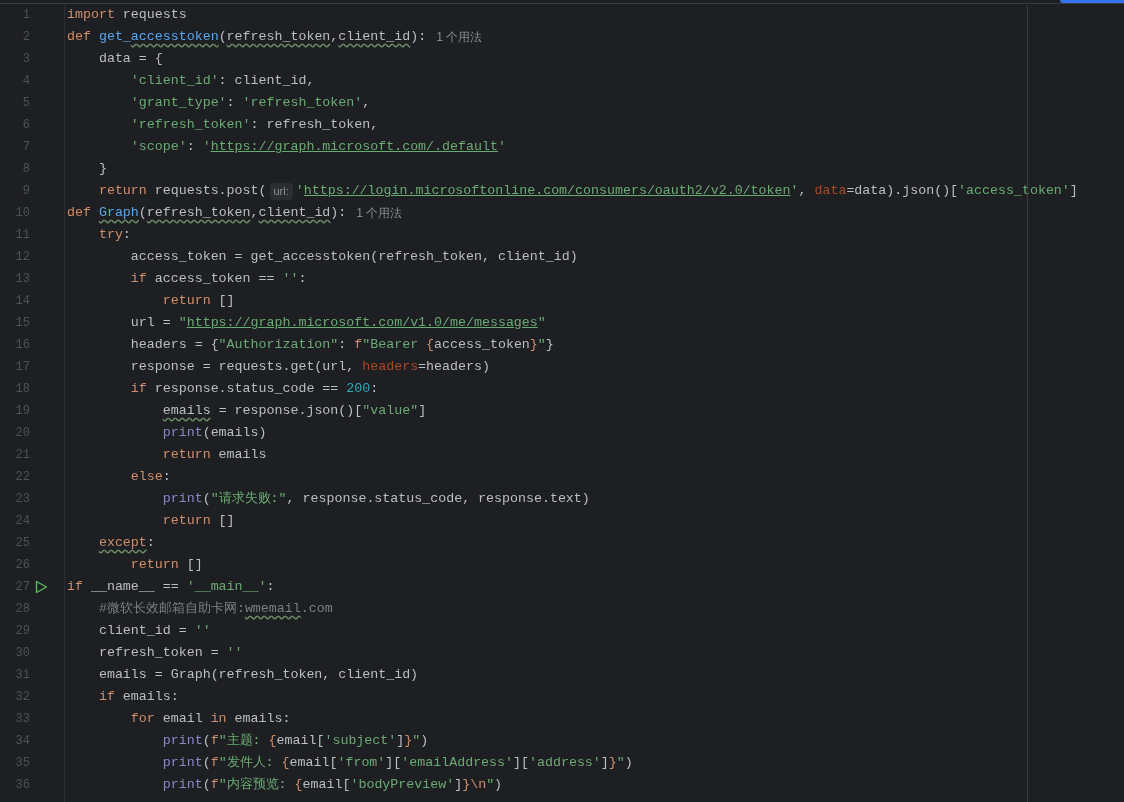 Image resolution: width=1124 pixels, height=802 pixels. Describe the element at coordinates (254, 125) in the screenshot. I see `code-line: 'refresh_token': refresh_token,` at that location.